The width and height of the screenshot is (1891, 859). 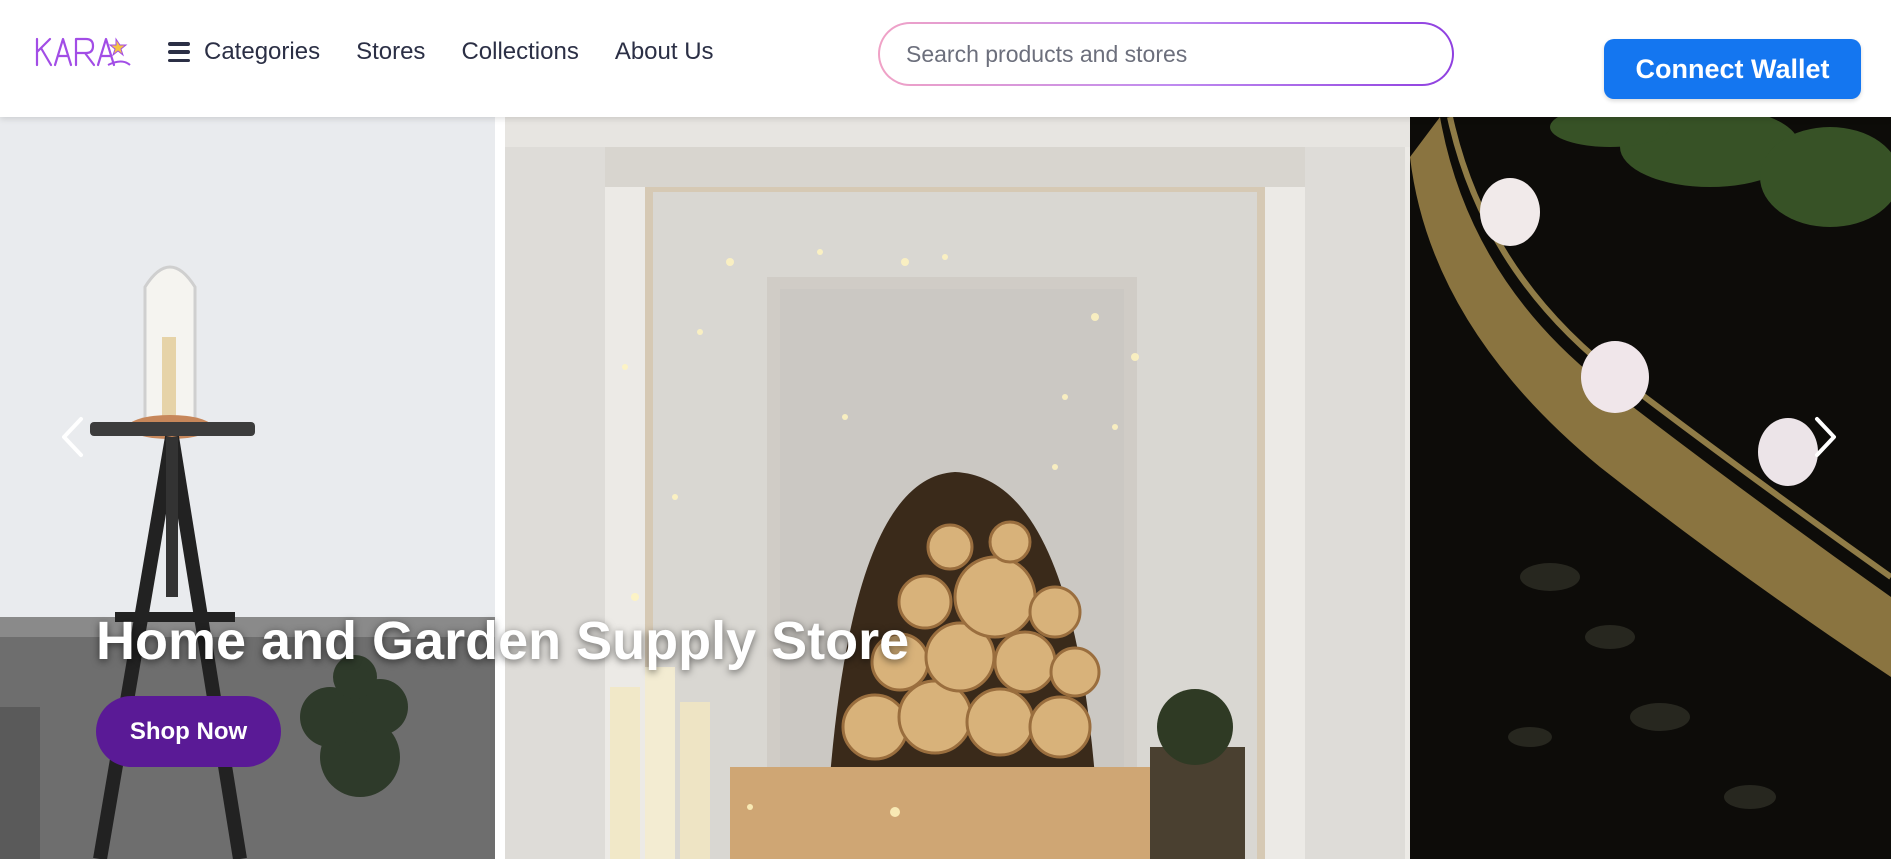 I want to click on nav-collections: Collections, so click(x=519, y=52).